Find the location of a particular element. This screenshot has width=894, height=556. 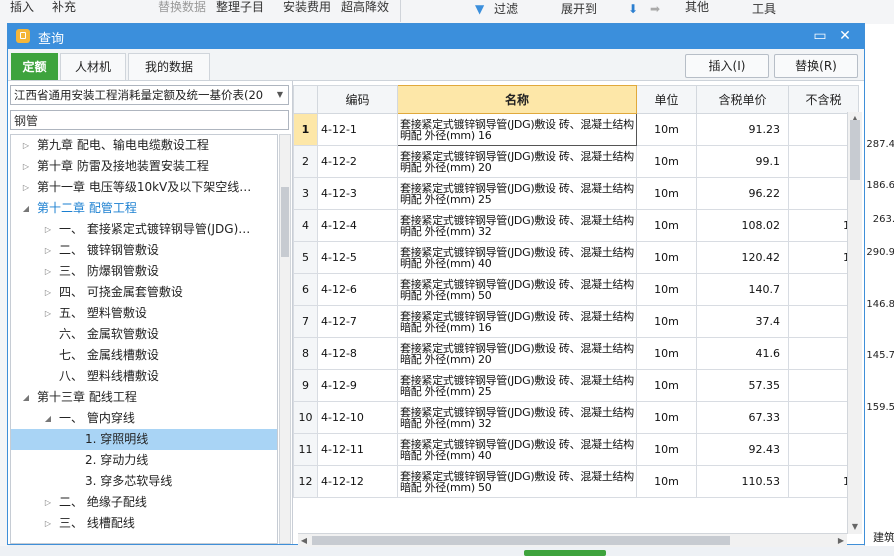

arrow-down-icon: ⬇ is located at coordinates (633, 9).